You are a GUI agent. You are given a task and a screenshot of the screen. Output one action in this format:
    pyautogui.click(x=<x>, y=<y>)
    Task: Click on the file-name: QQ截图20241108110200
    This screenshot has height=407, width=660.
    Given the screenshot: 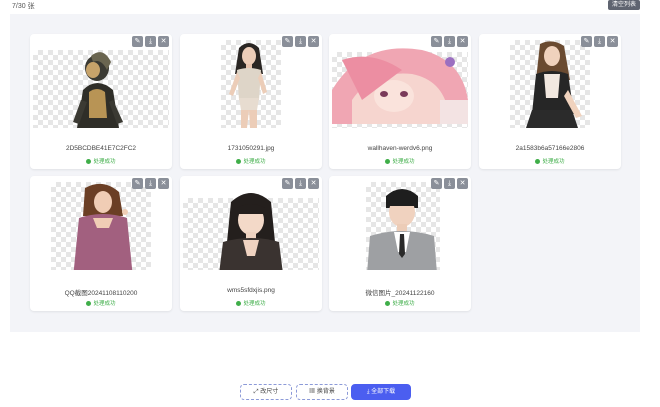 What is the action you would take?
    pyautogui.click(x=101, y=293)
    